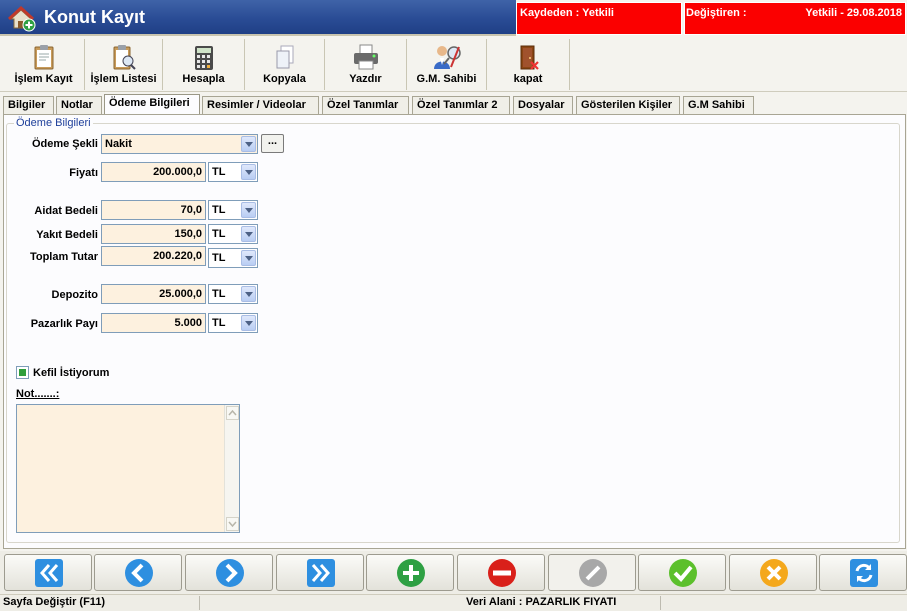  What do you see at coordinates (284, 79) in the screenshot?
I see `kopyala-label: Kopyala` at bounding box center [284, 79].